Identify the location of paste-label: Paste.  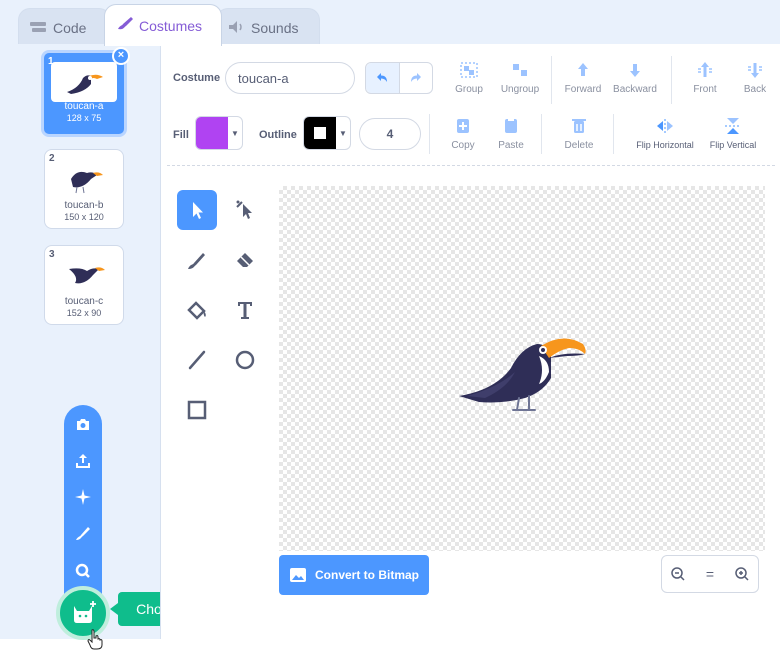
(511, 145).